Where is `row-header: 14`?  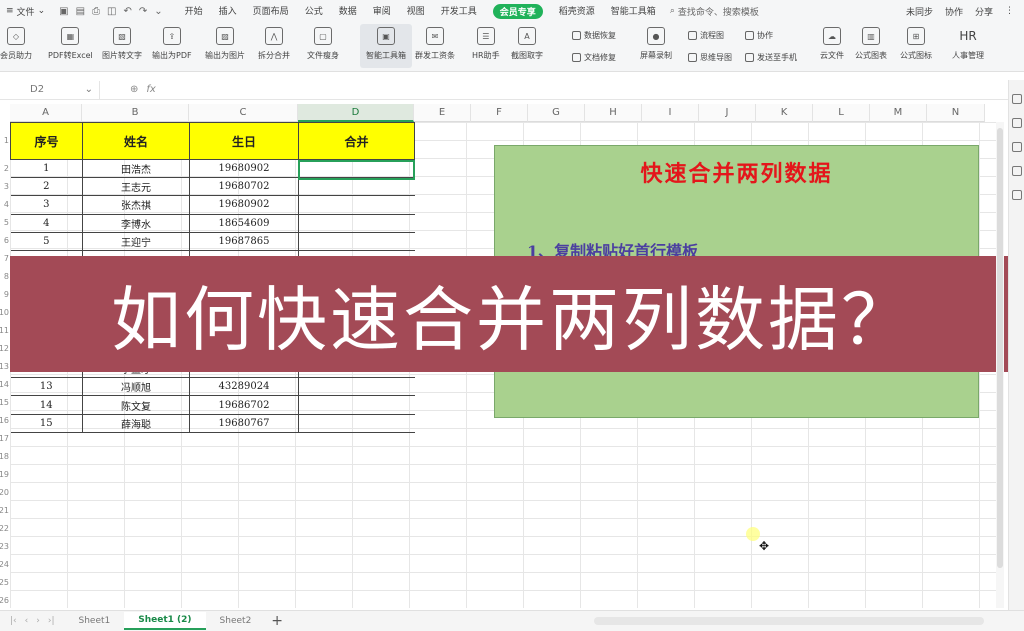 row-header: 14 is located at coordinates (5, 384).